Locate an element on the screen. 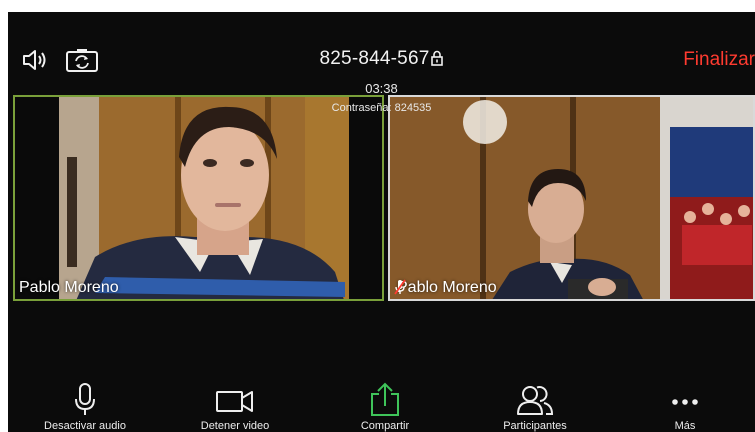 This screenshot has width=755, height=432. more-icon is located at coordinates (685, 399).